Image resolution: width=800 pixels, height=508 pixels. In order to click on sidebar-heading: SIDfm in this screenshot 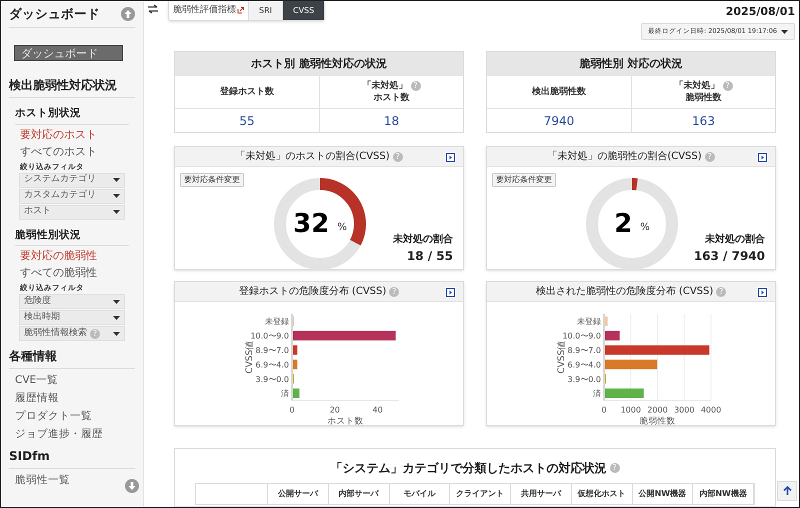, I will do `click(72, 458)`.